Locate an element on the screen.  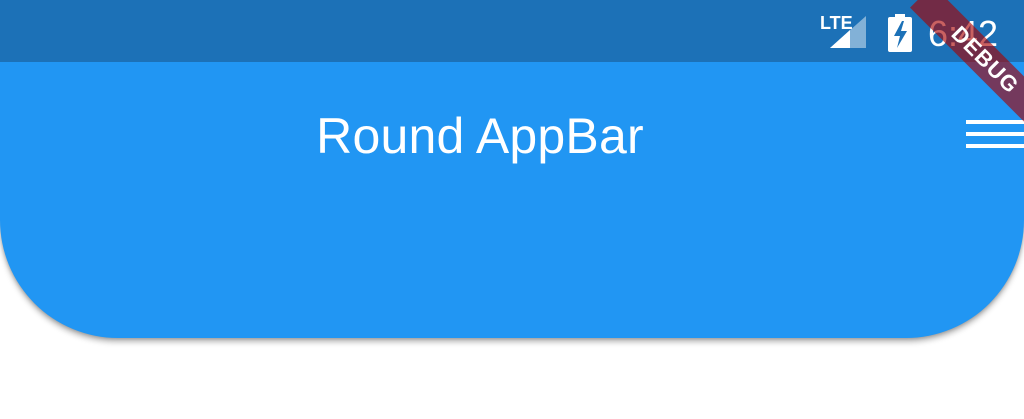
battery-charging-icon is located at coordinates (900, 35).